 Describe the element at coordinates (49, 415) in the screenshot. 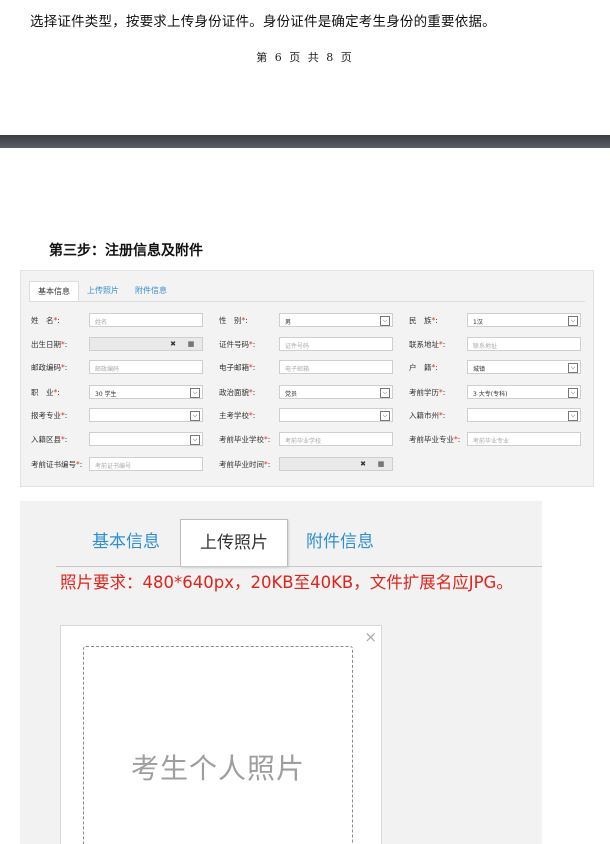

I see `field-label: 报考专业*:` at that location.